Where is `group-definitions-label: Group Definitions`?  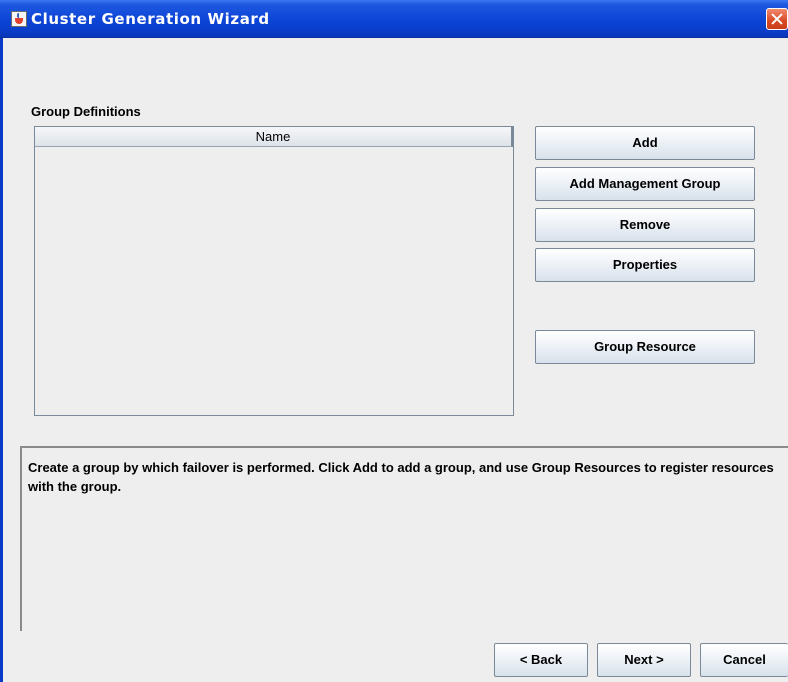 group-definitions-label: Group Definitions is located at coordinates (86, 111).